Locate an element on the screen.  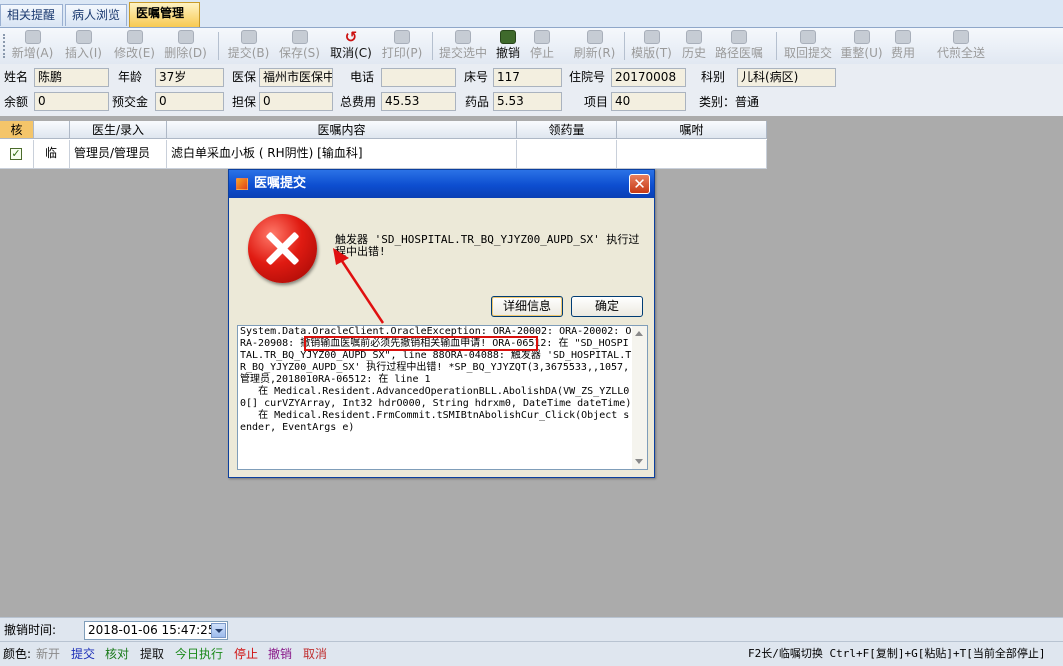
age-field: 37岁 is located at coordinates (189, 77).